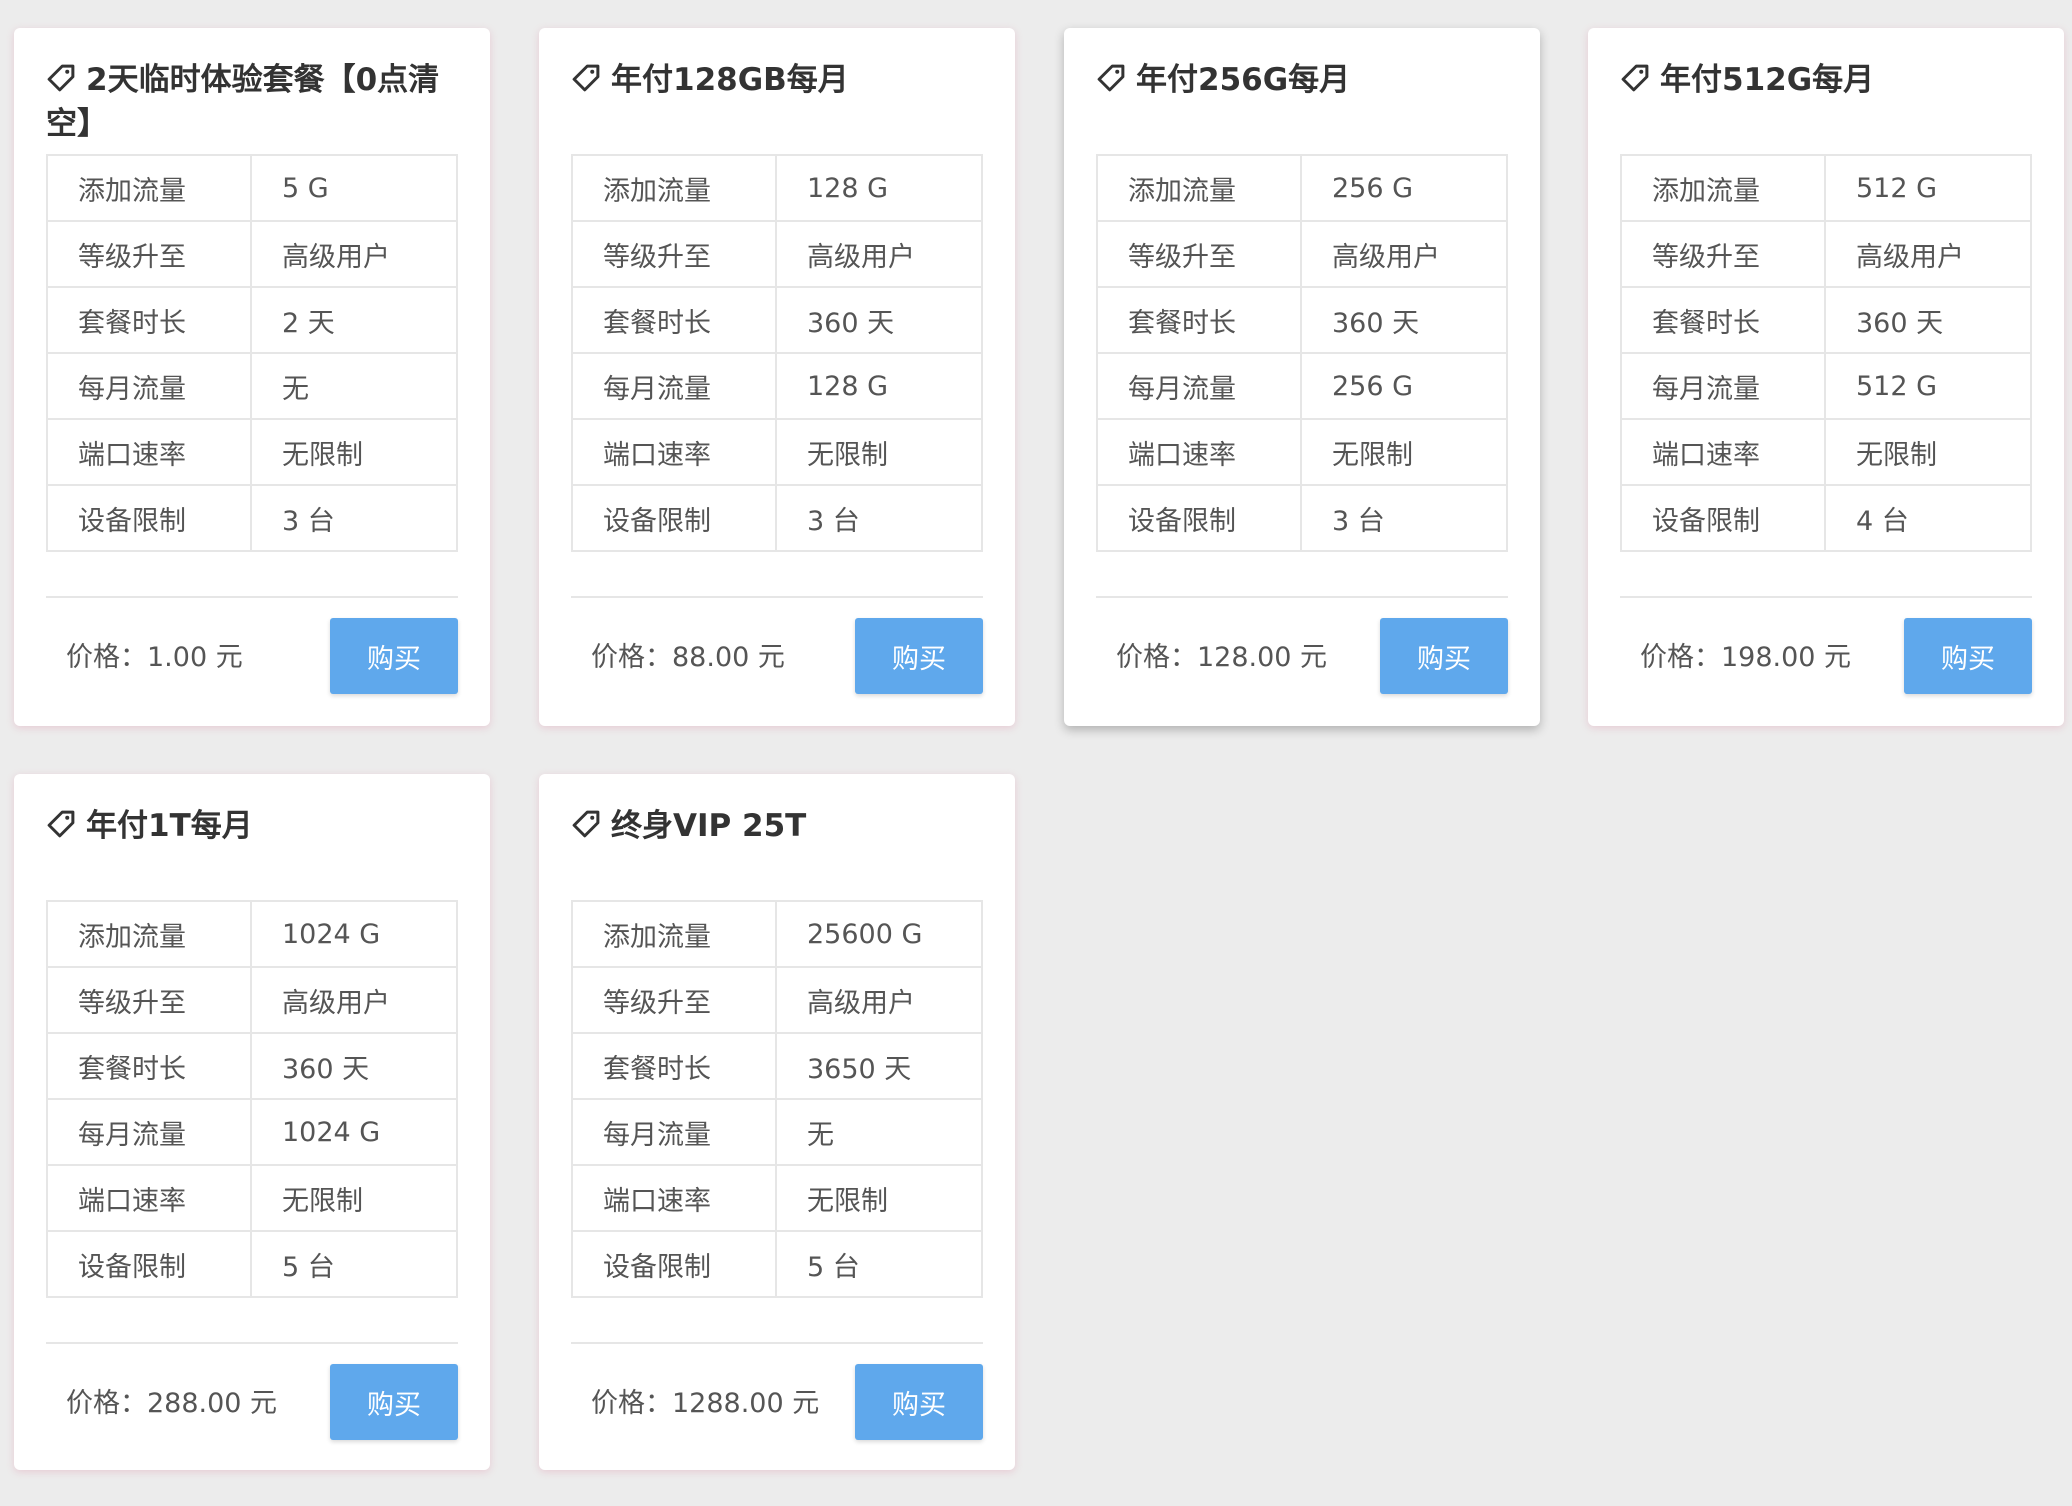 This screenshot has width=2072, height=1506. Describe the element at coordinates (154, 657) in the screenshot. I see `plan-price: 价格：1.00 元` at that location.